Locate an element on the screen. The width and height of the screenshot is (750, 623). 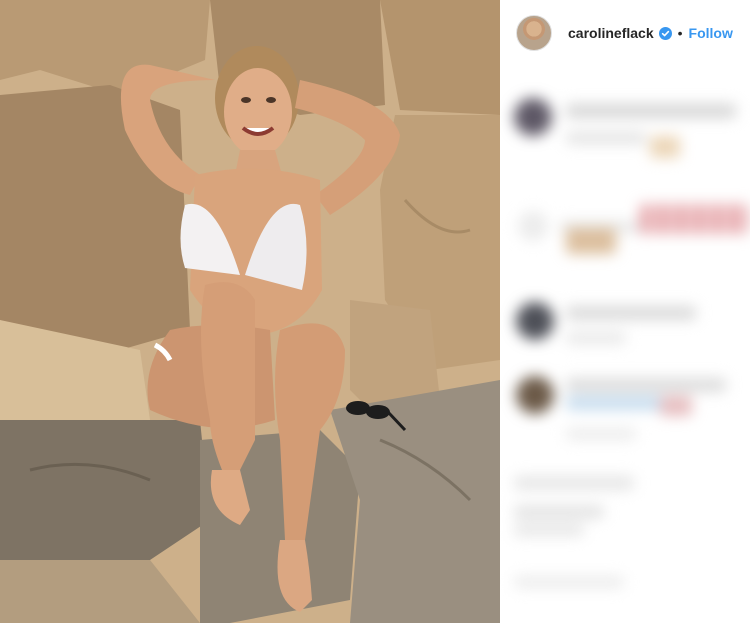
verified-check-icon is located at coordinates (665, 33).